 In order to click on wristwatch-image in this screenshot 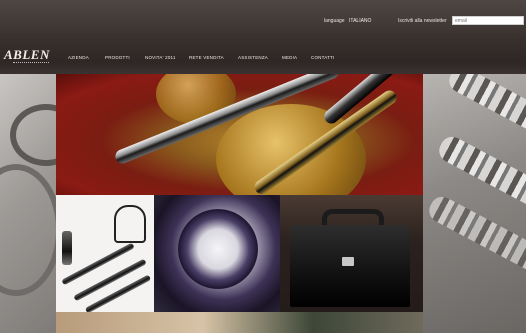, I will do `click(217, 253)`.